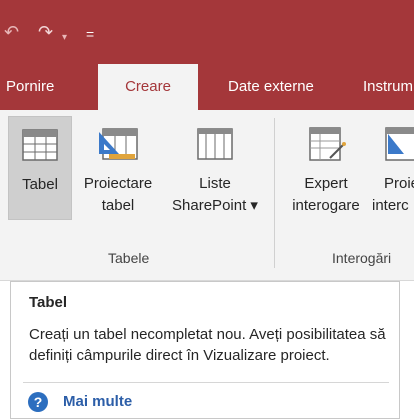 The image size is (414, 419). I want to click on tab-pornire: Pornire, so click(30, 87).